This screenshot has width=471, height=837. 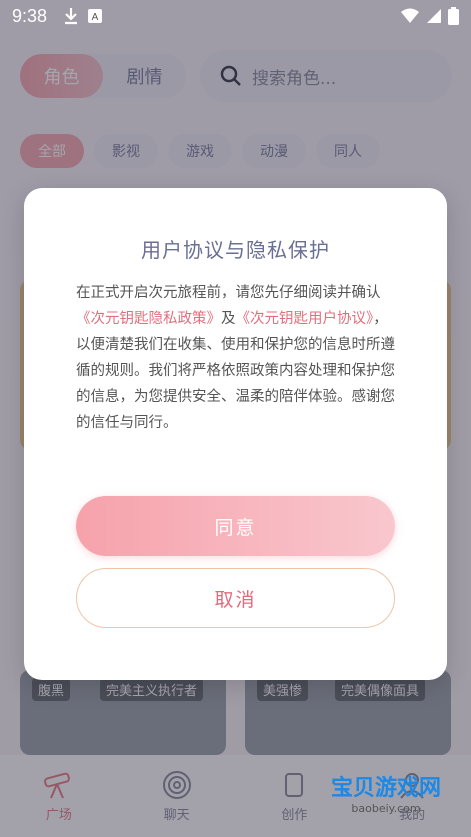 I want to click on body-intro: 在正式开启次元旅程前，请您先仔细阅读并确认, so click(x=228, y=293).